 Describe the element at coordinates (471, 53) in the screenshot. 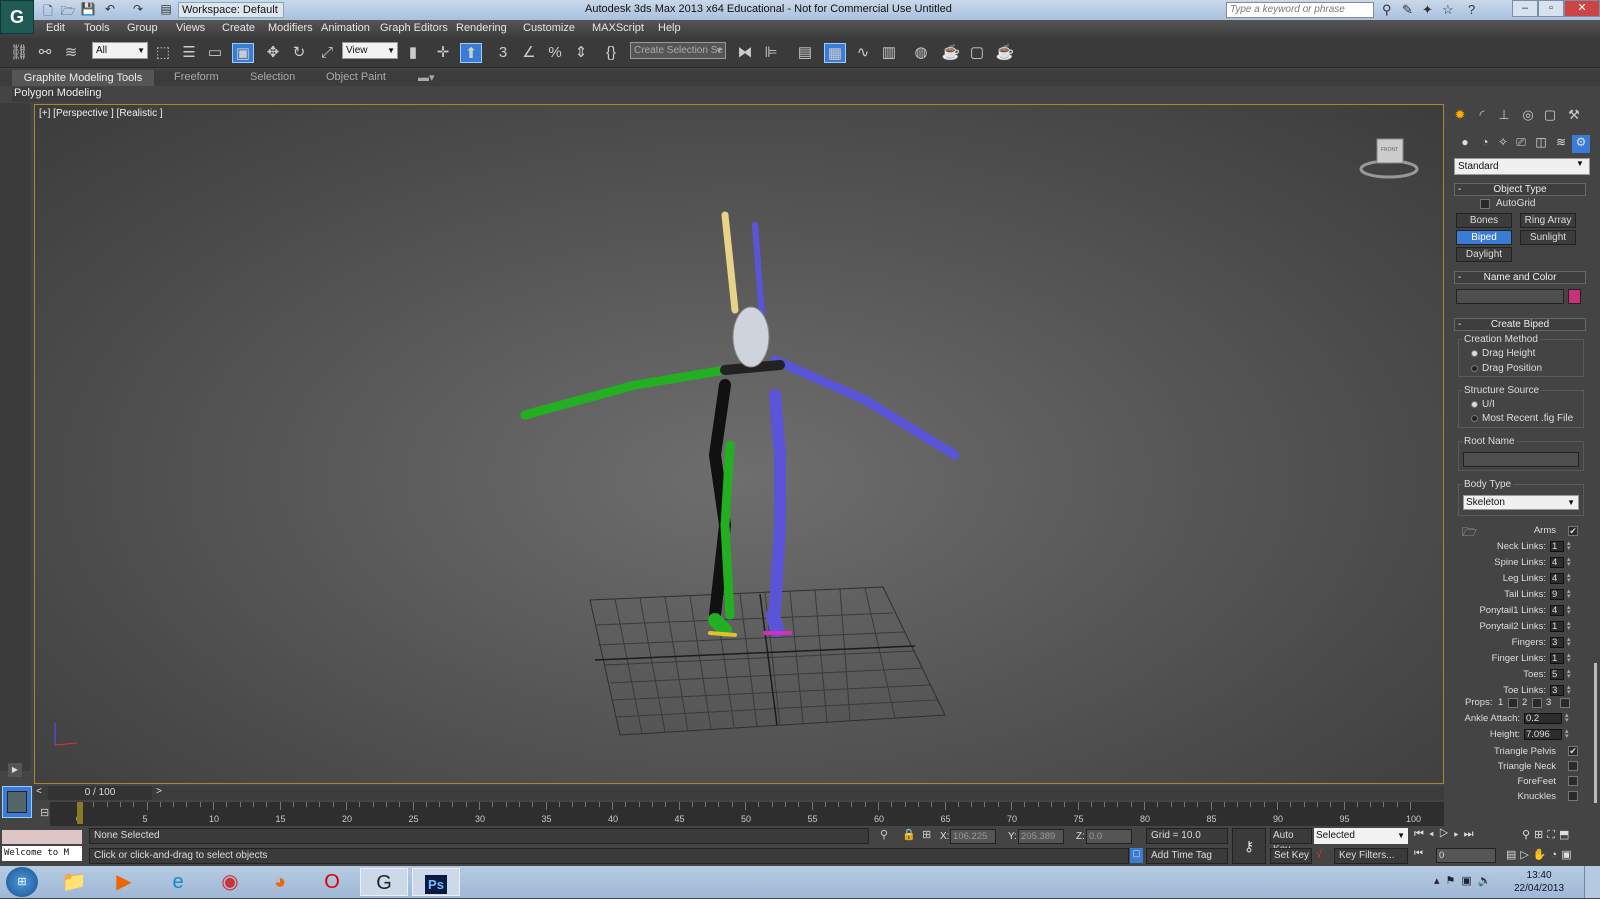

I see `keyboard-shortcut-override-icon: ⬆` at that location.